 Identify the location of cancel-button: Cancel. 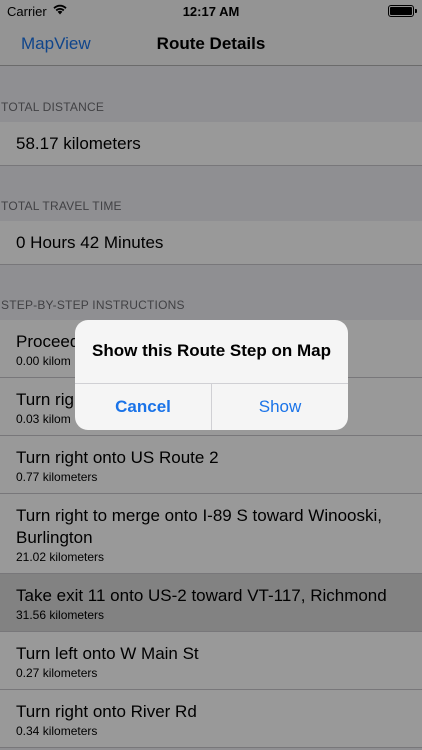
(143, 407).